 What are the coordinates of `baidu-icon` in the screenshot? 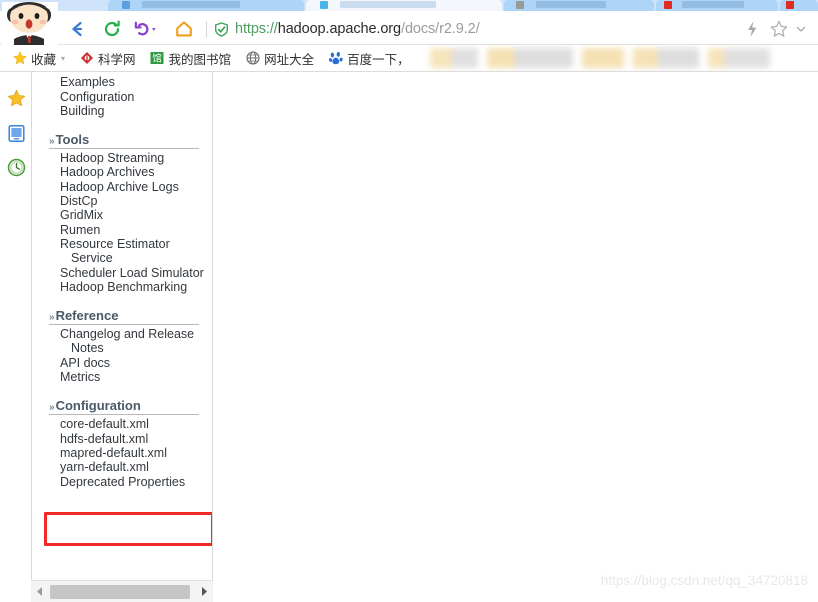 It's located at (335, 58).